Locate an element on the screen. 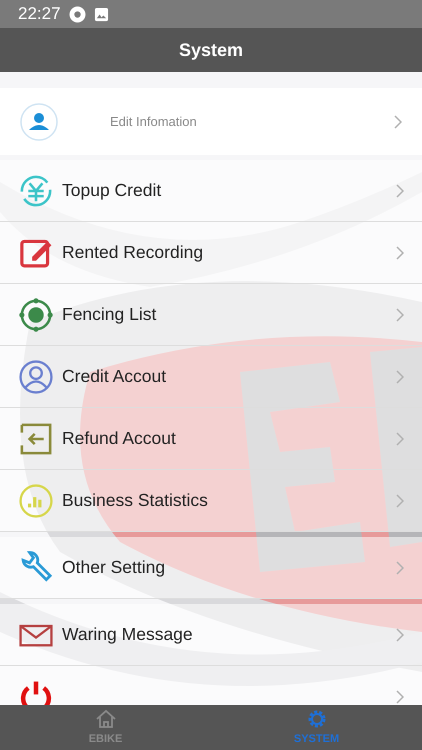  user-icon is located at coordinates (36, 376).